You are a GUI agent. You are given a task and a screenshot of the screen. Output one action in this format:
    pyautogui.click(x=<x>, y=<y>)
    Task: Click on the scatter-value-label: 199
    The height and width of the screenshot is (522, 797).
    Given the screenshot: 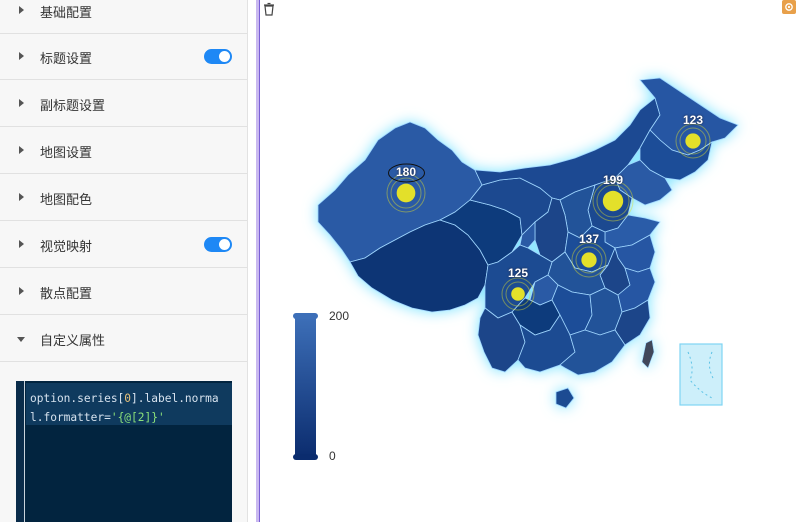 What is the action you would take?
    pyautogui.click(x=613, y=180)
    